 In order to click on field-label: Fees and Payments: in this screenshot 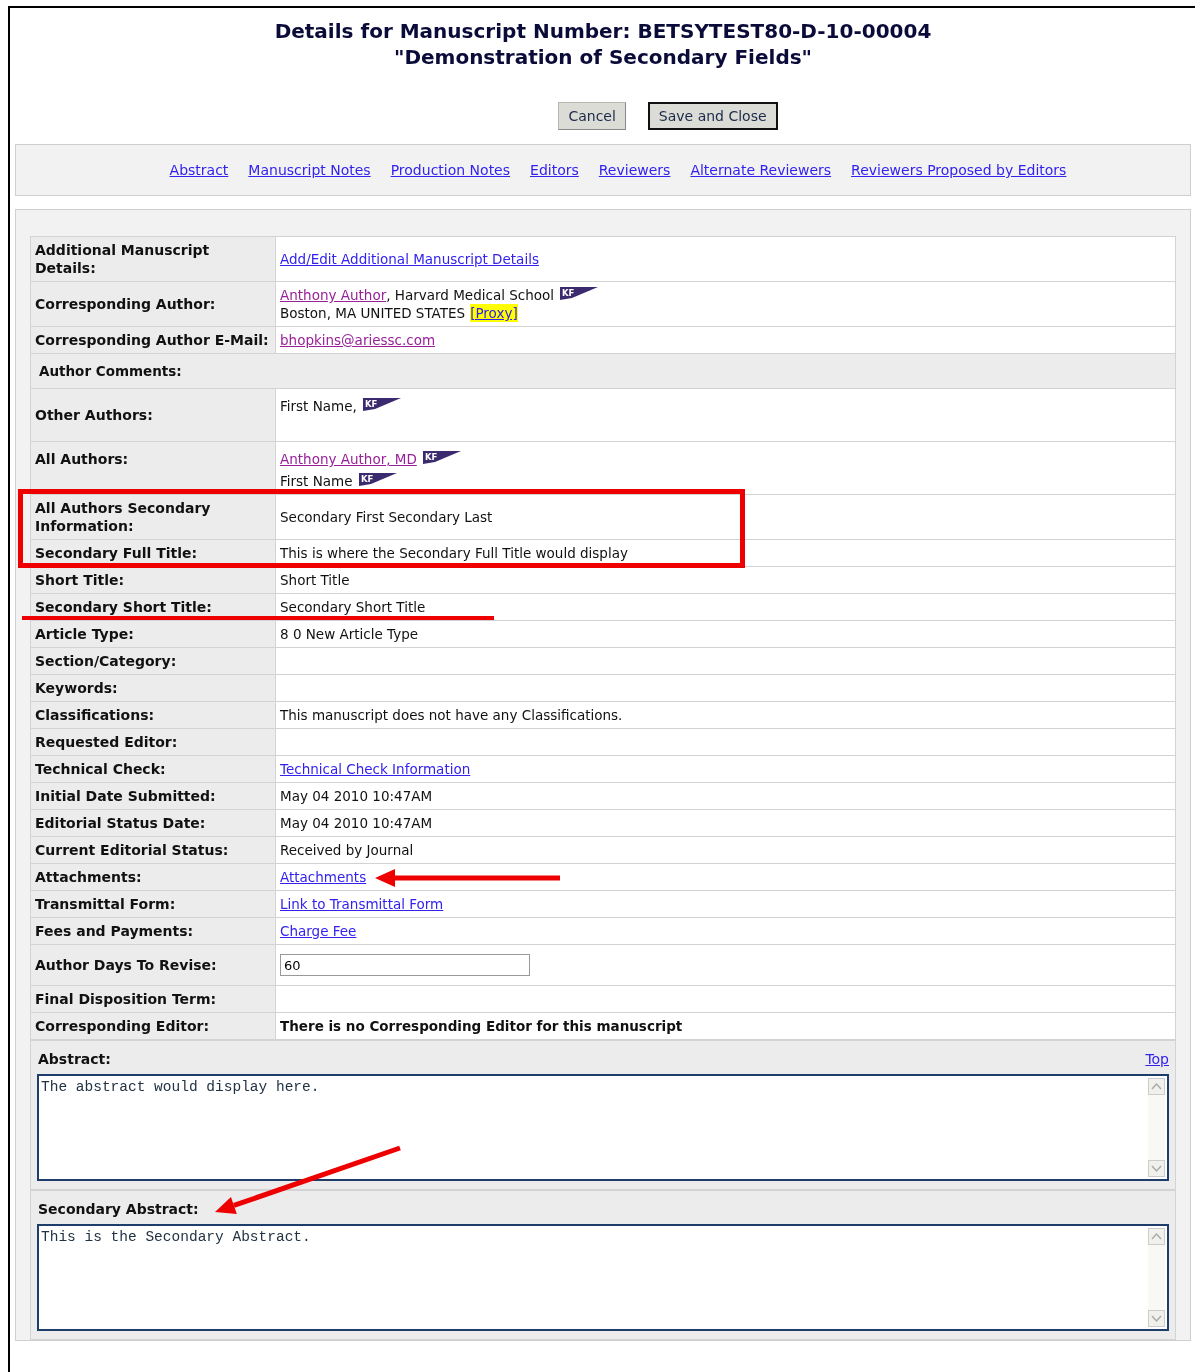, I will do `click(153, 931)`.